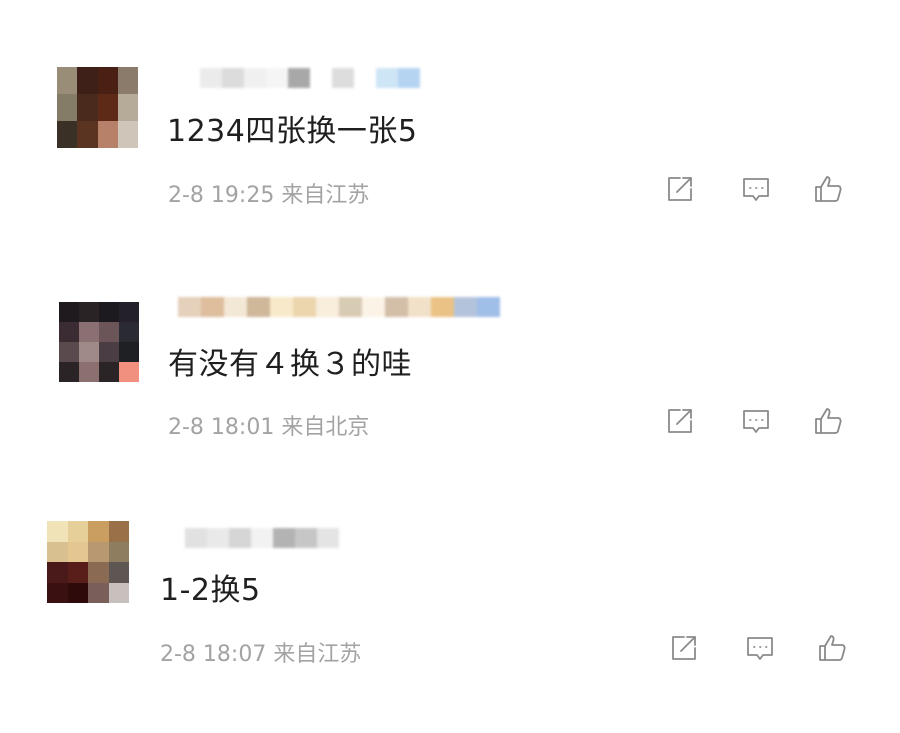 The width and height of the screenshot is (900, 733). Describe the element at coordinates (269, 195) in the screenshot. I see `comment-meta: 2-8 19:25 来自江苏` at that location.